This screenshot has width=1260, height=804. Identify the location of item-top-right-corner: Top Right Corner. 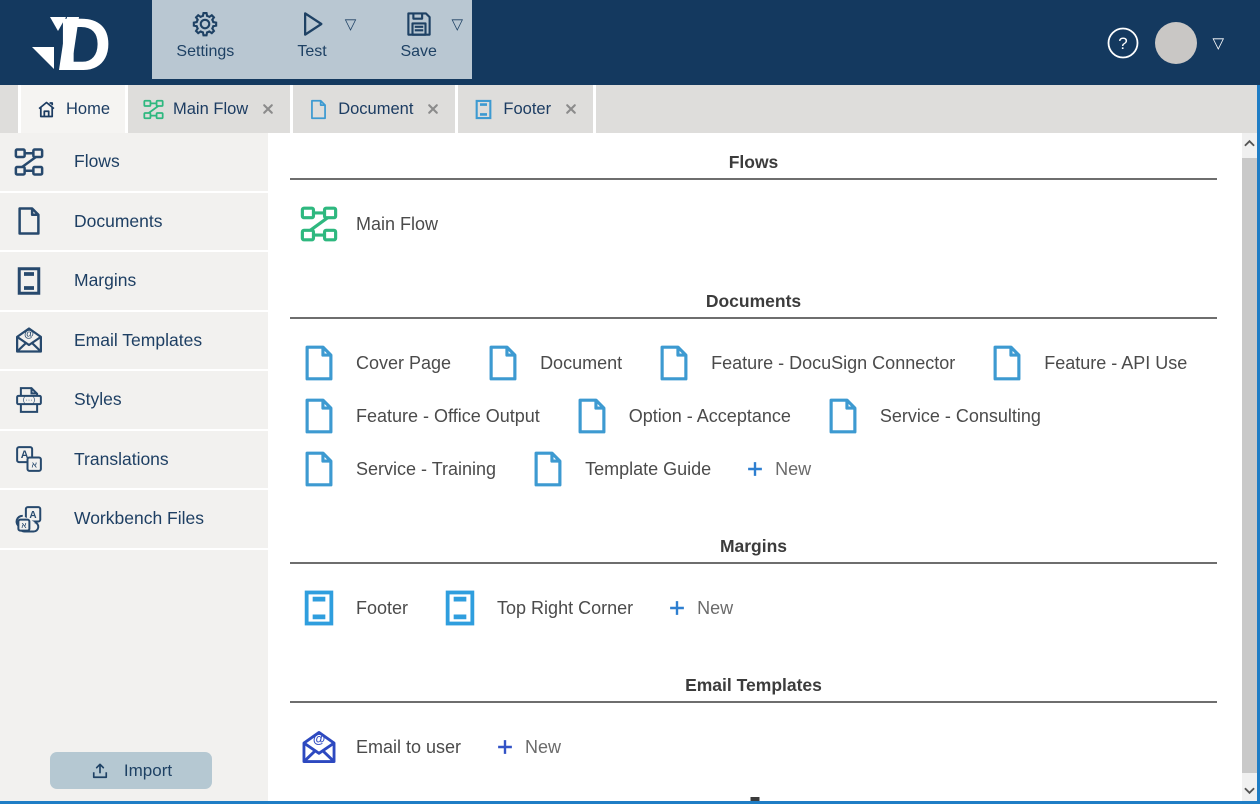
(537, 608).